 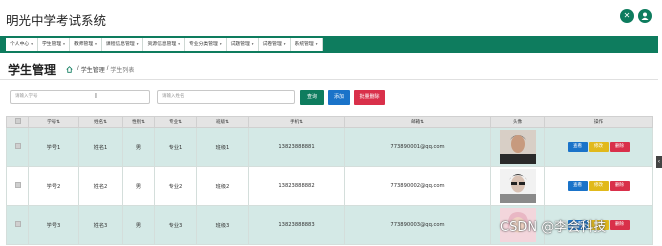 I want to click on nav-label: 系统管理, so click(x=304, y=44).